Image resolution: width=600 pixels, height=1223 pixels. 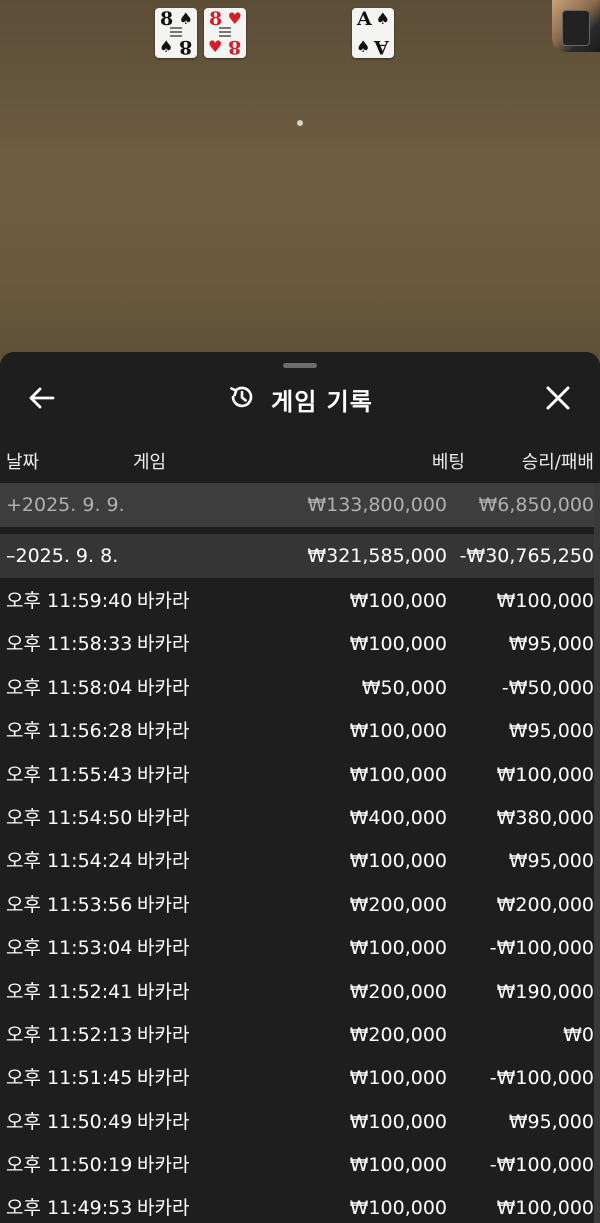 What do you see at coordinates (176, 33) in the screenshot?
I see `player-card-1: 8 ♠ ♠ 8` at bounding box center [176, 33].